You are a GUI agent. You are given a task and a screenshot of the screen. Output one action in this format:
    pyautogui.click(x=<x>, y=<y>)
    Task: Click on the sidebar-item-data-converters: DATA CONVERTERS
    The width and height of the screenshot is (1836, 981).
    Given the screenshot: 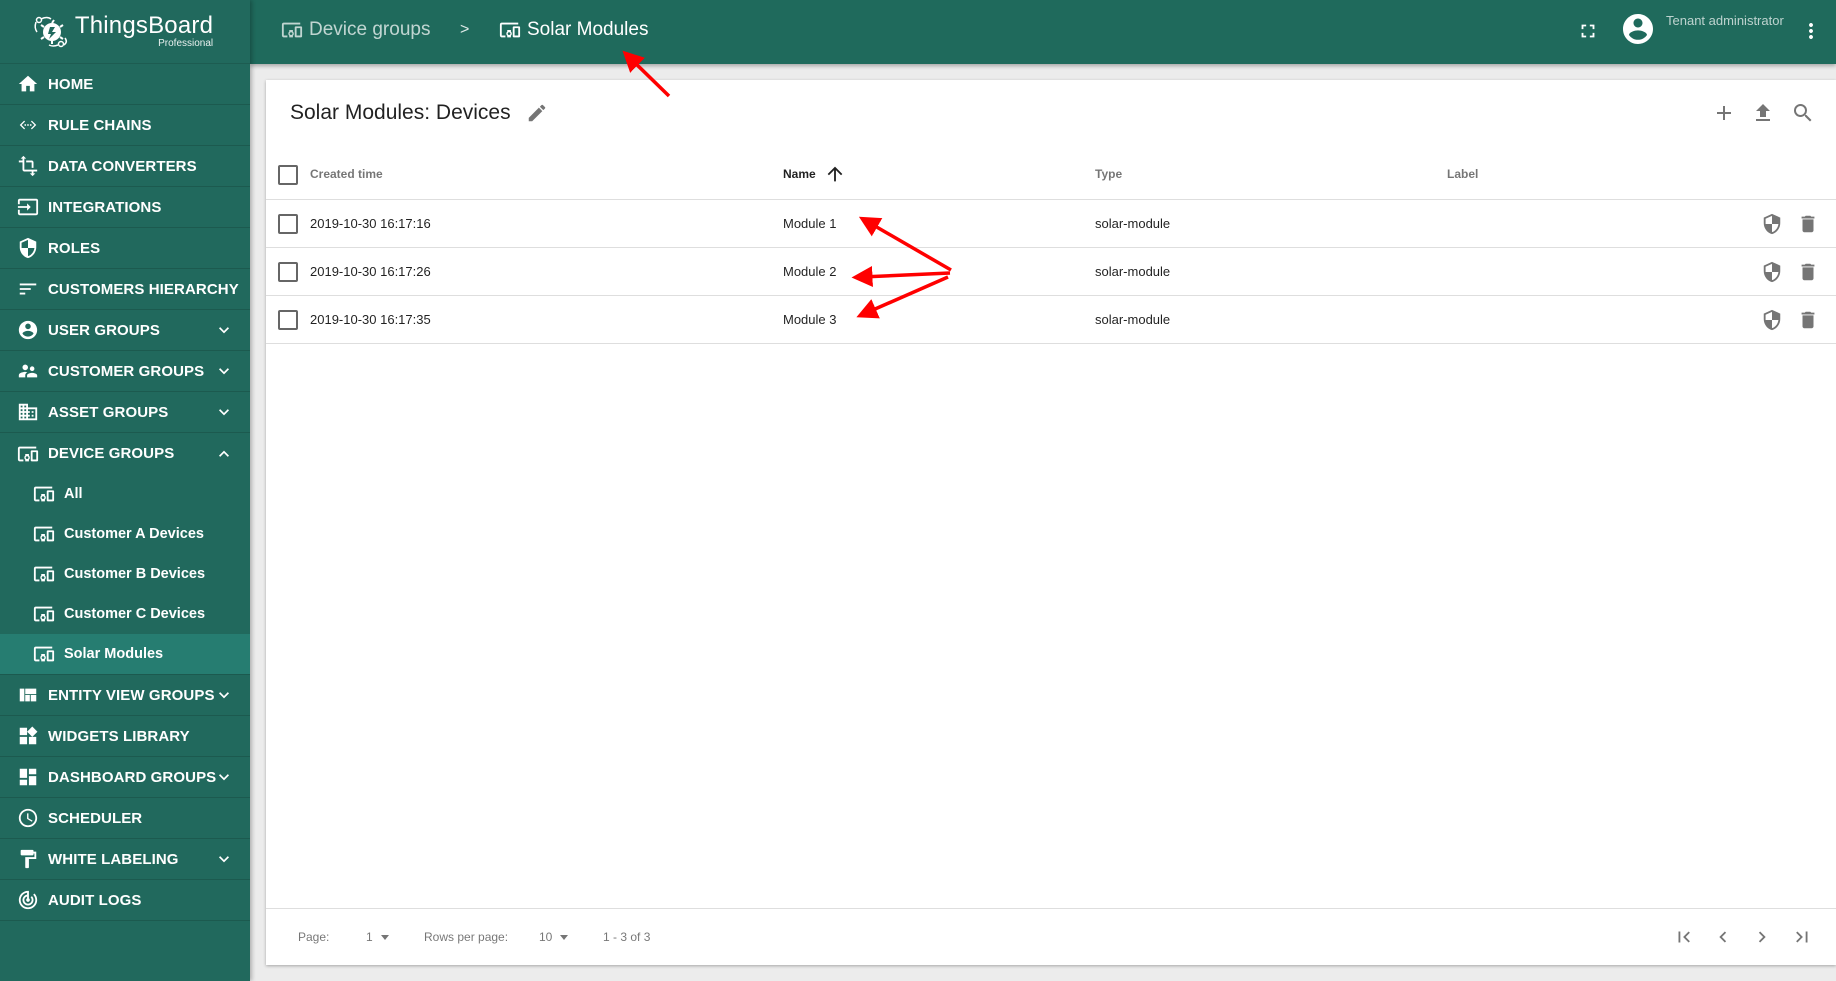 What is the action you would take?
    pyautogui.click(x=125, y=166)
    